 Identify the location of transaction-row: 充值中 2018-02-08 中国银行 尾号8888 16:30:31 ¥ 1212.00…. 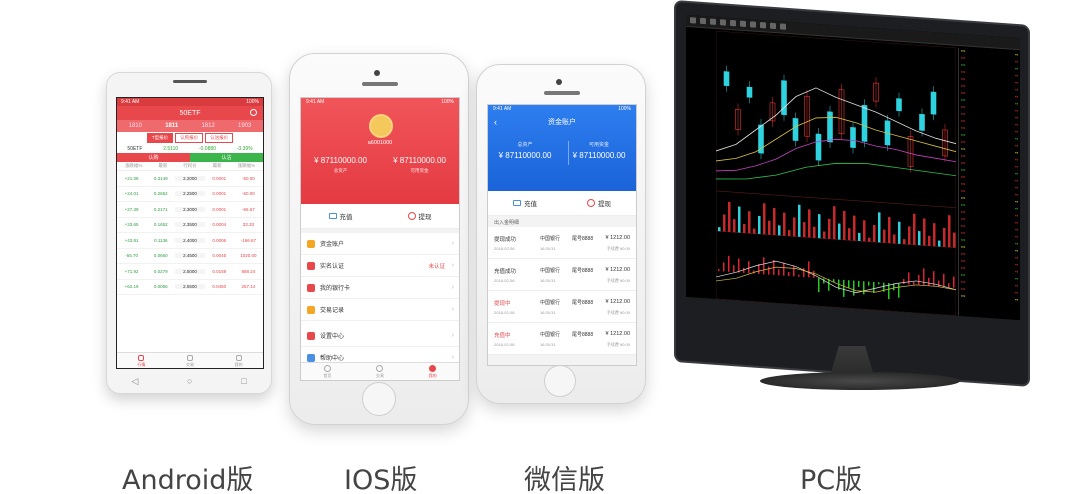
(562, 339).